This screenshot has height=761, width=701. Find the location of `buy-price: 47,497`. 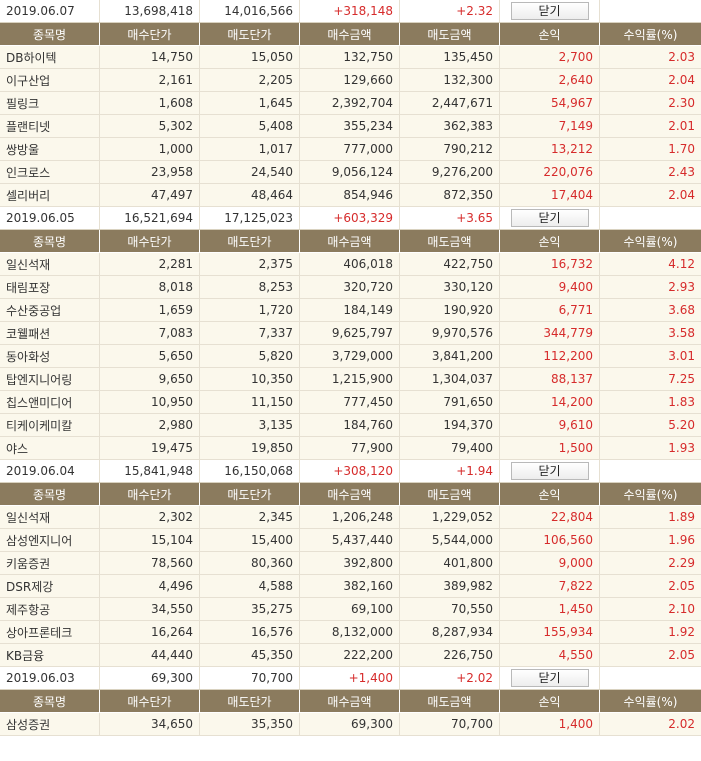

buy-price: 47,497 is located at coordinates (150, 195).